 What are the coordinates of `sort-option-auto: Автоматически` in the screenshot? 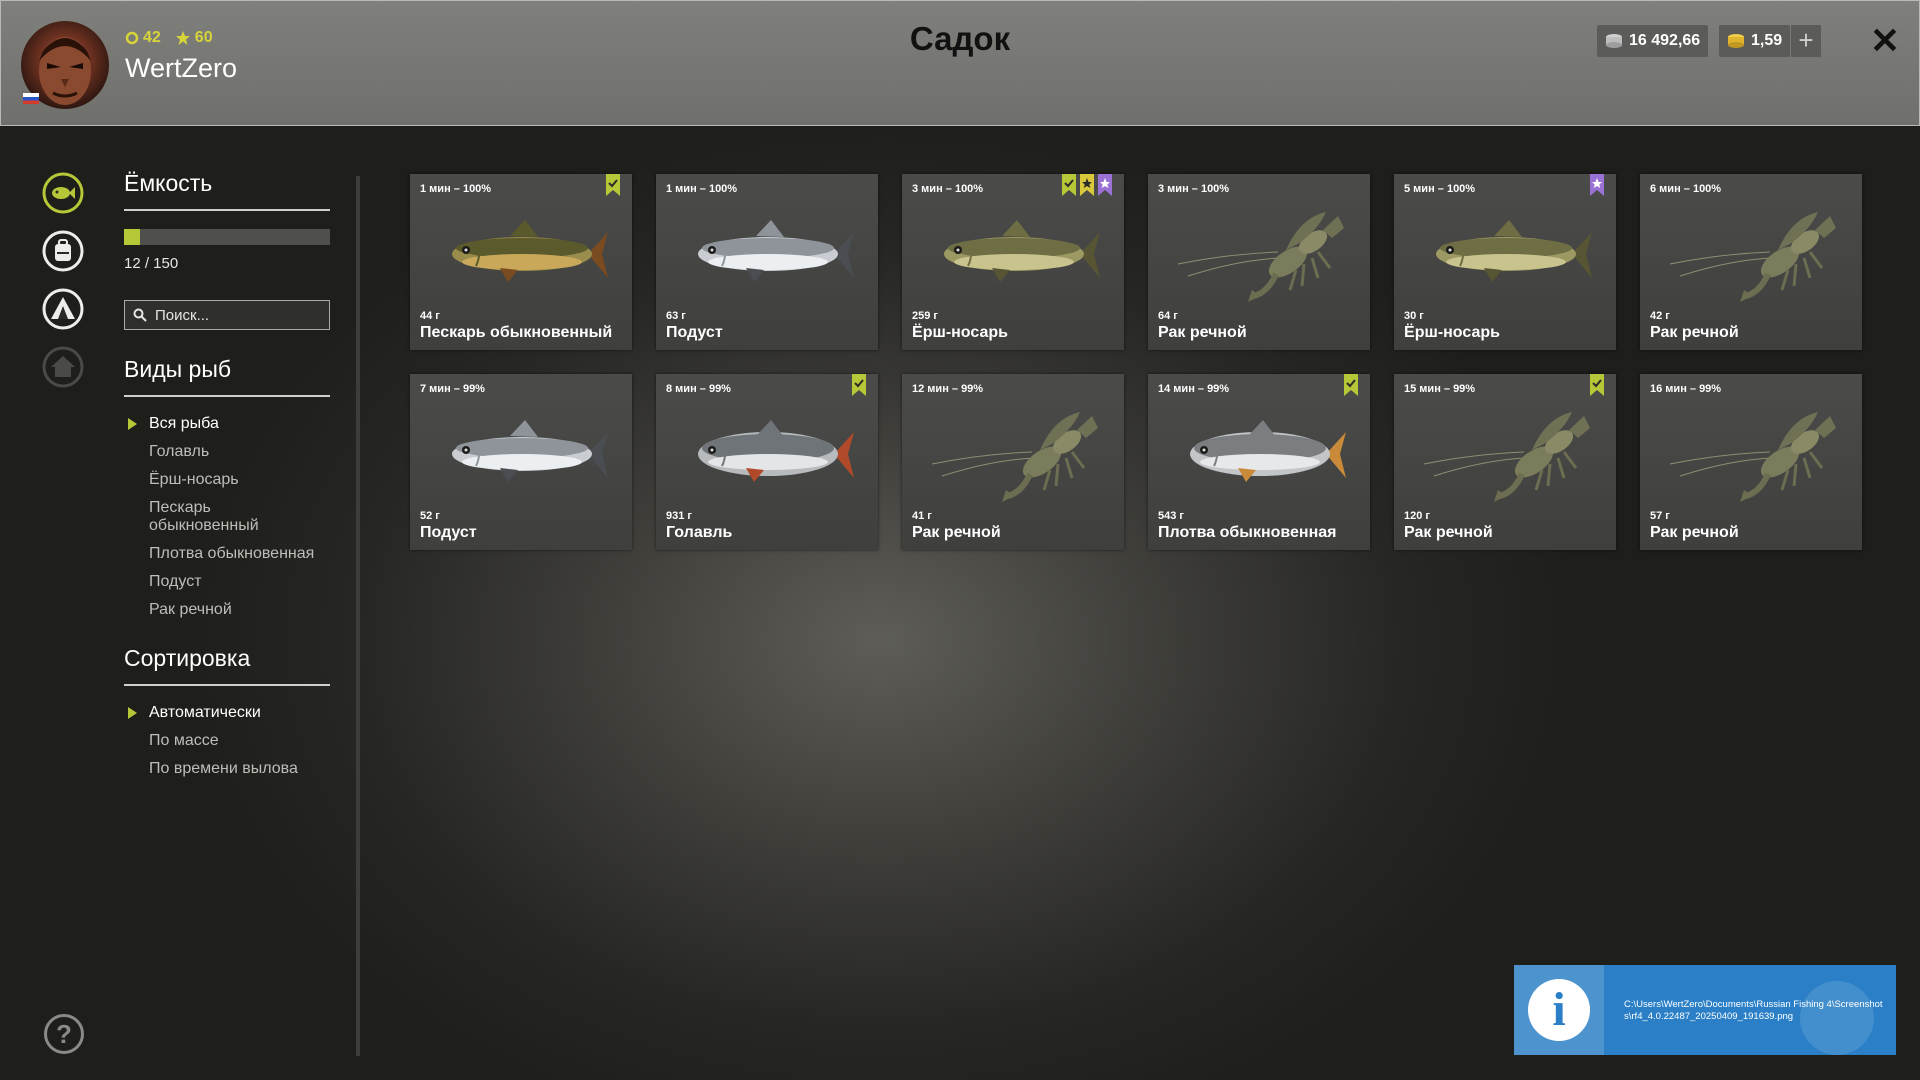 It's located at (227, 713).